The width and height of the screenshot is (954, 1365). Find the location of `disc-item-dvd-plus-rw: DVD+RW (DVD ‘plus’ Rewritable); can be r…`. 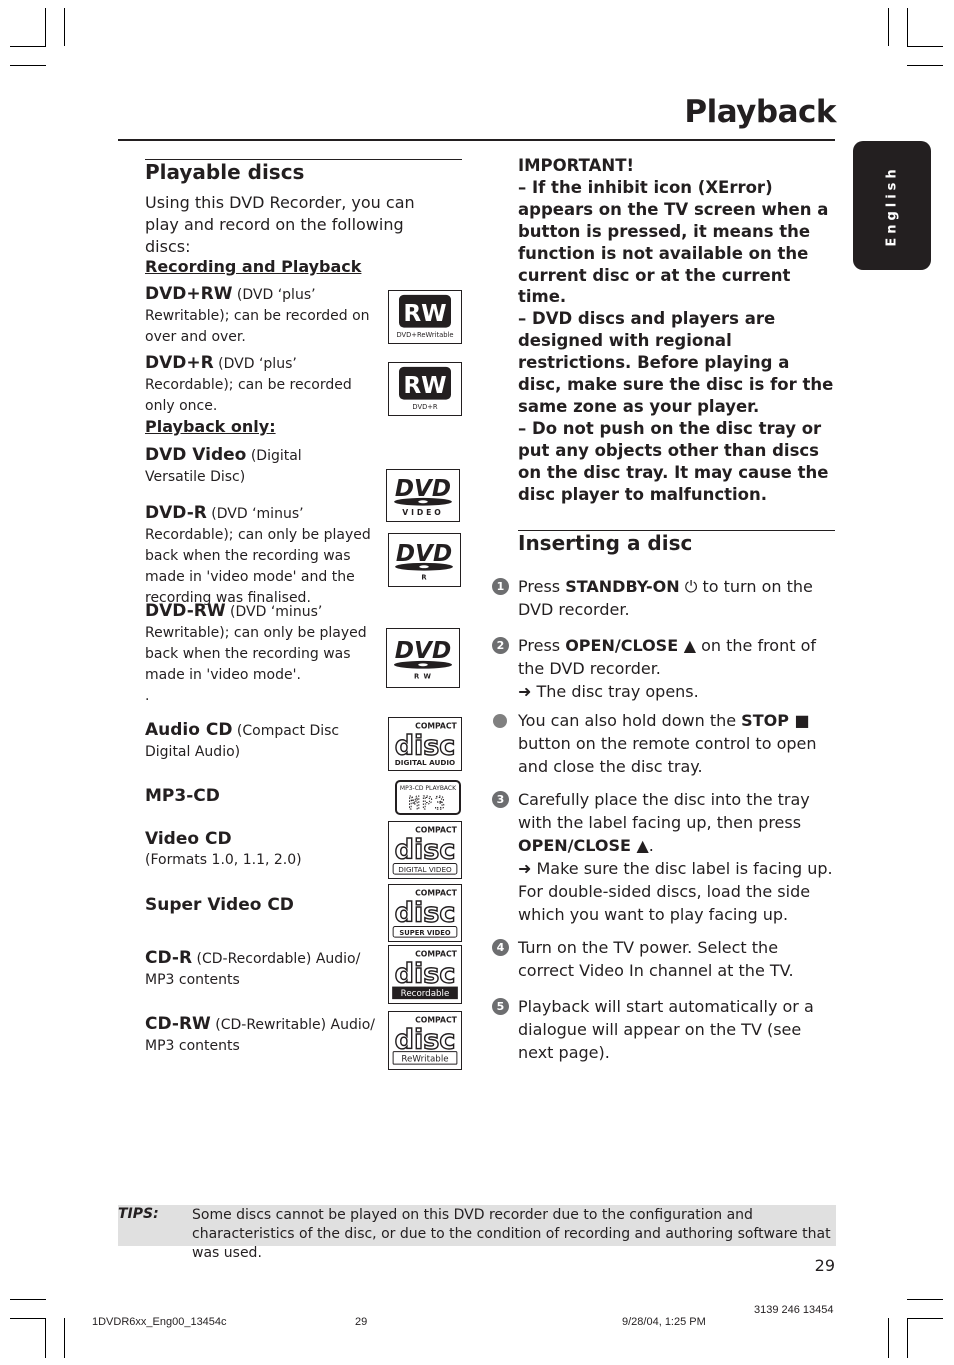

disc-item-dvd-plus-rw: DVD+RW (DVD ‘plus’ Rewritable); can be r… is located at coordinates (265, 316).